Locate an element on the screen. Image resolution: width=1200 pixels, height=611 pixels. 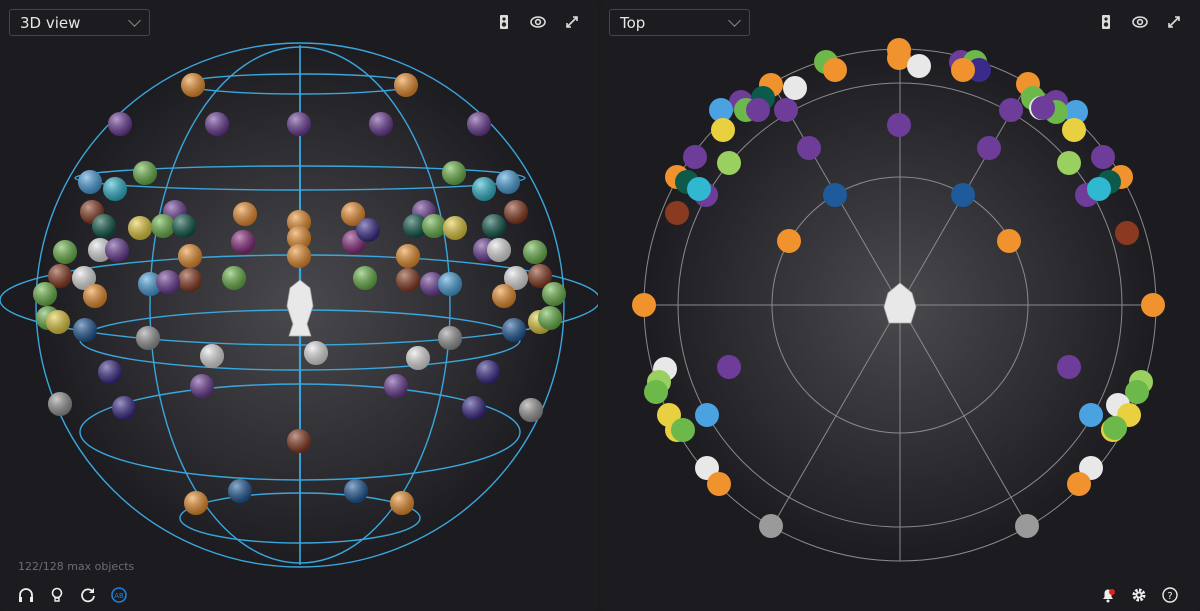
view-select: Top is located at coordinates (679, 22).